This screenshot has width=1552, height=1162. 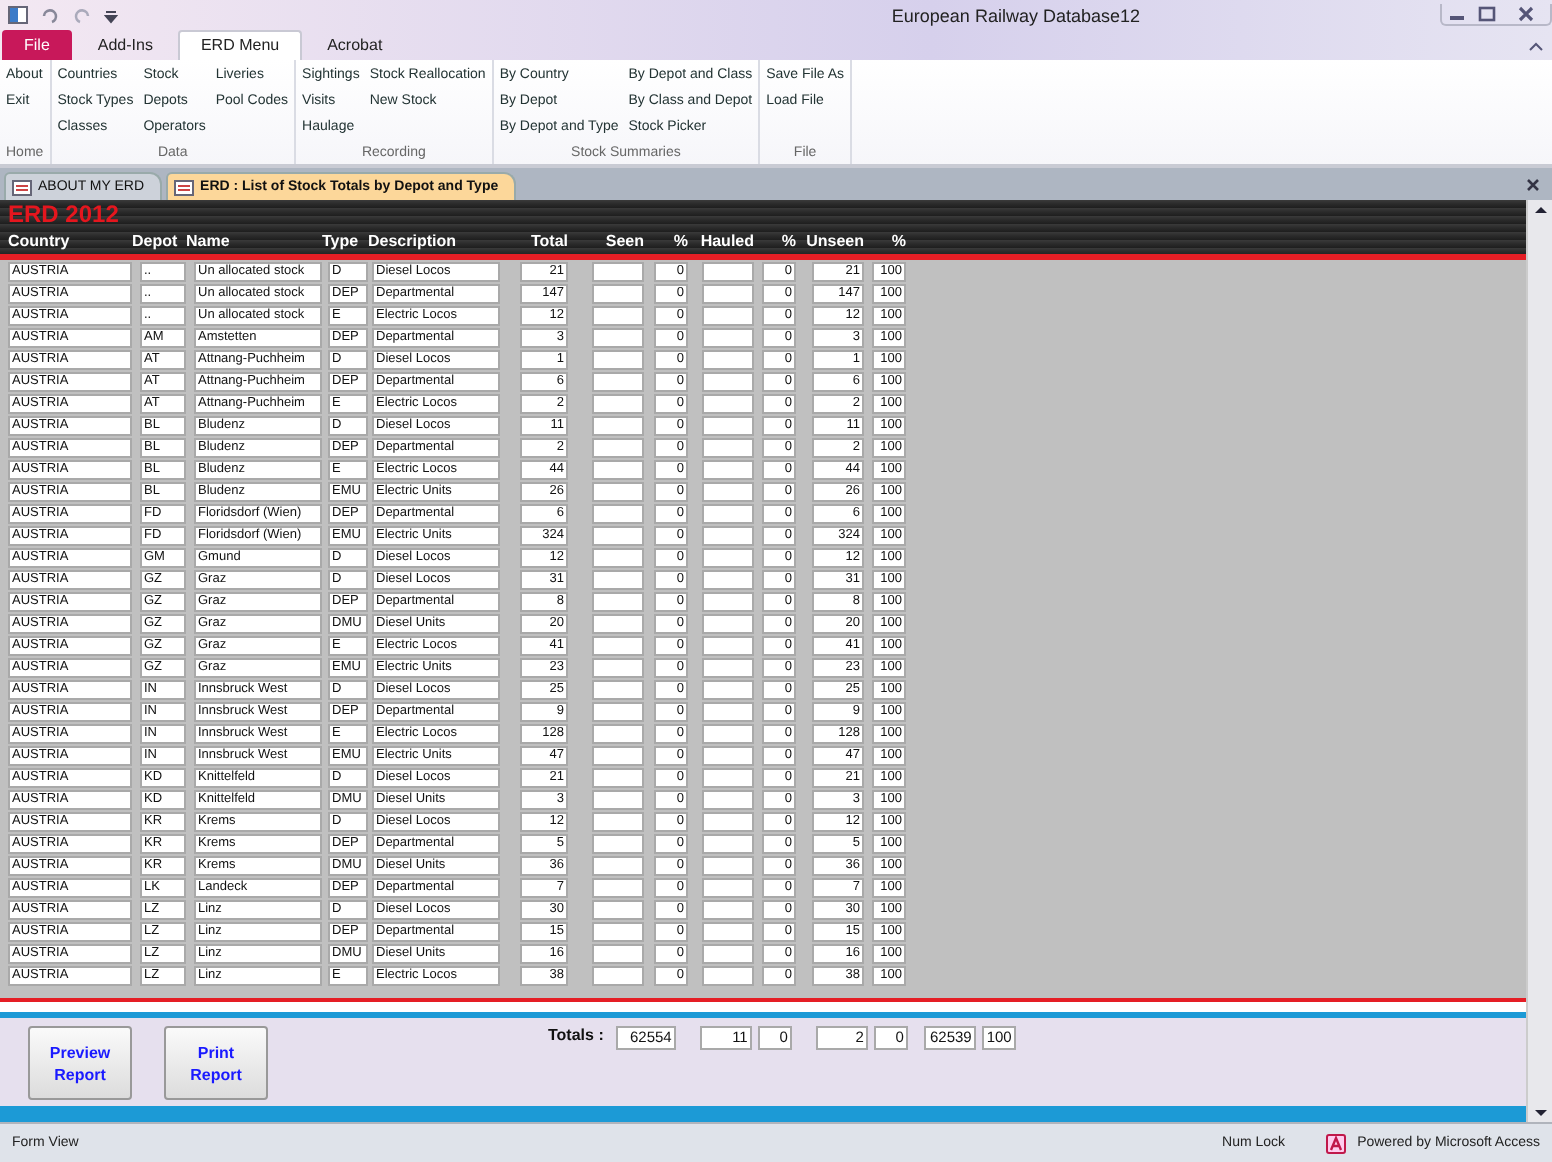 What do you see at coordinates (355, 45) in the screenshot?
I see `ribbon-tab: Acrobat` at bounding box center [355, 45].